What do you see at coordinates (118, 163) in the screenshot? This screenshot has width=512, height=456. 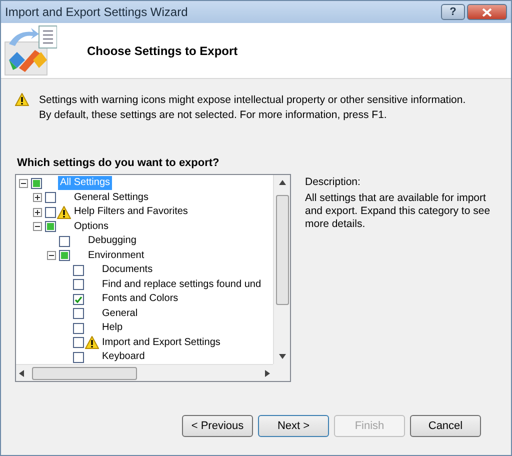 I see `tree-label: Which settings do you want to export?` at bounding box center [118, 163].